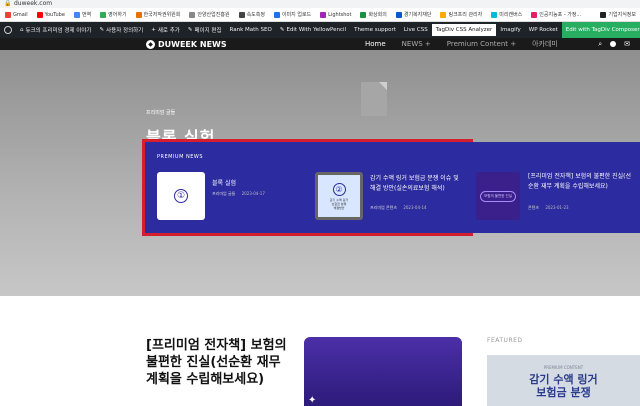  What do you see at coordinates (374, 99) in the screenshot?
I see `document-placeholder-icon` at bounding box center [374, 99].